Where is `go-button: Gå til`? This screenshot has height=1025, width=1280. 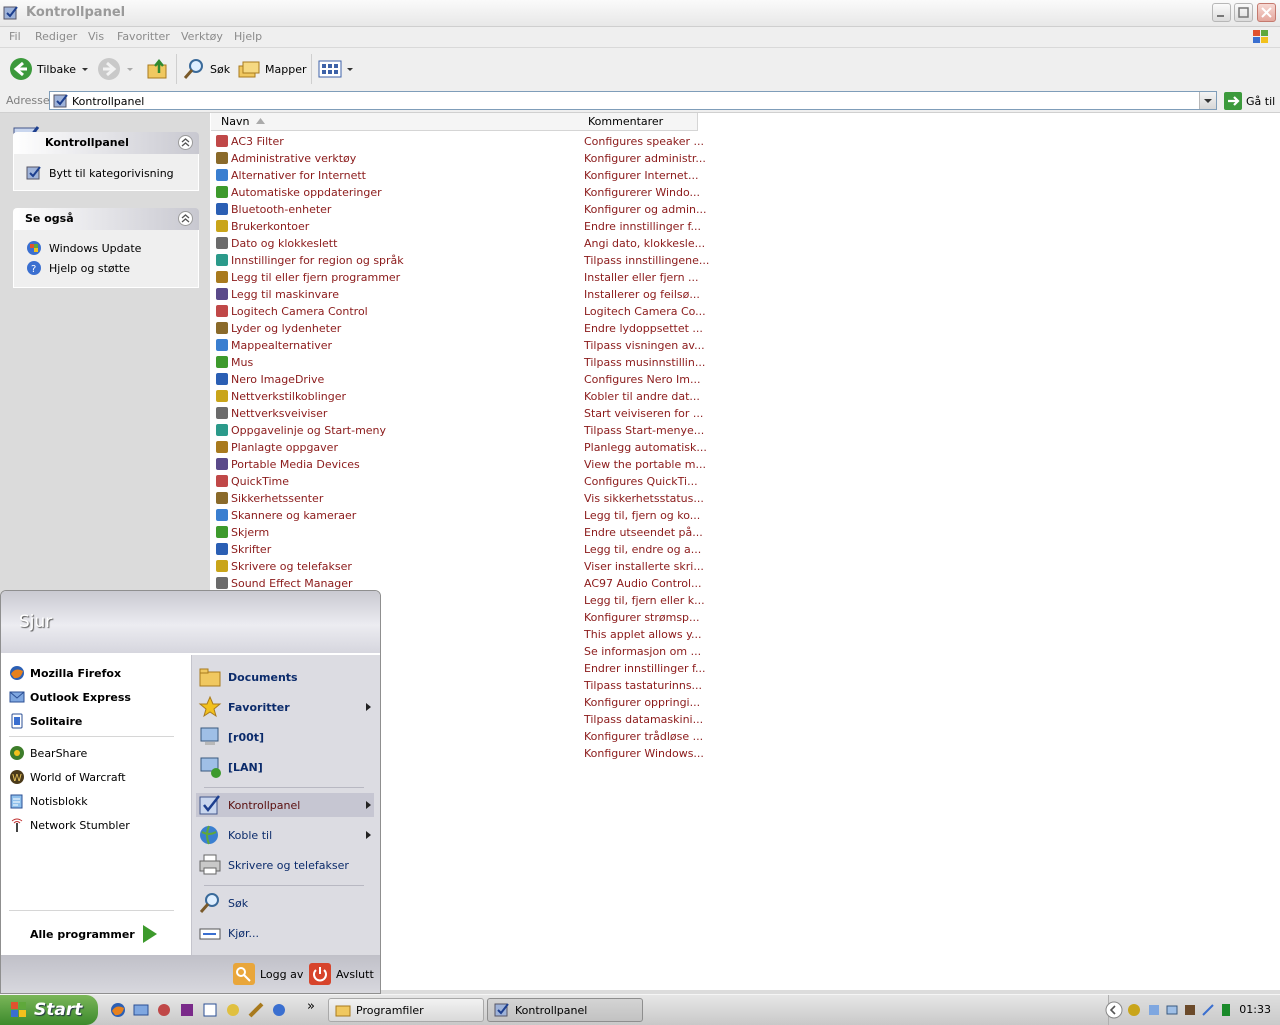
go-button: Gå til is located at coordinates (1249, 101).